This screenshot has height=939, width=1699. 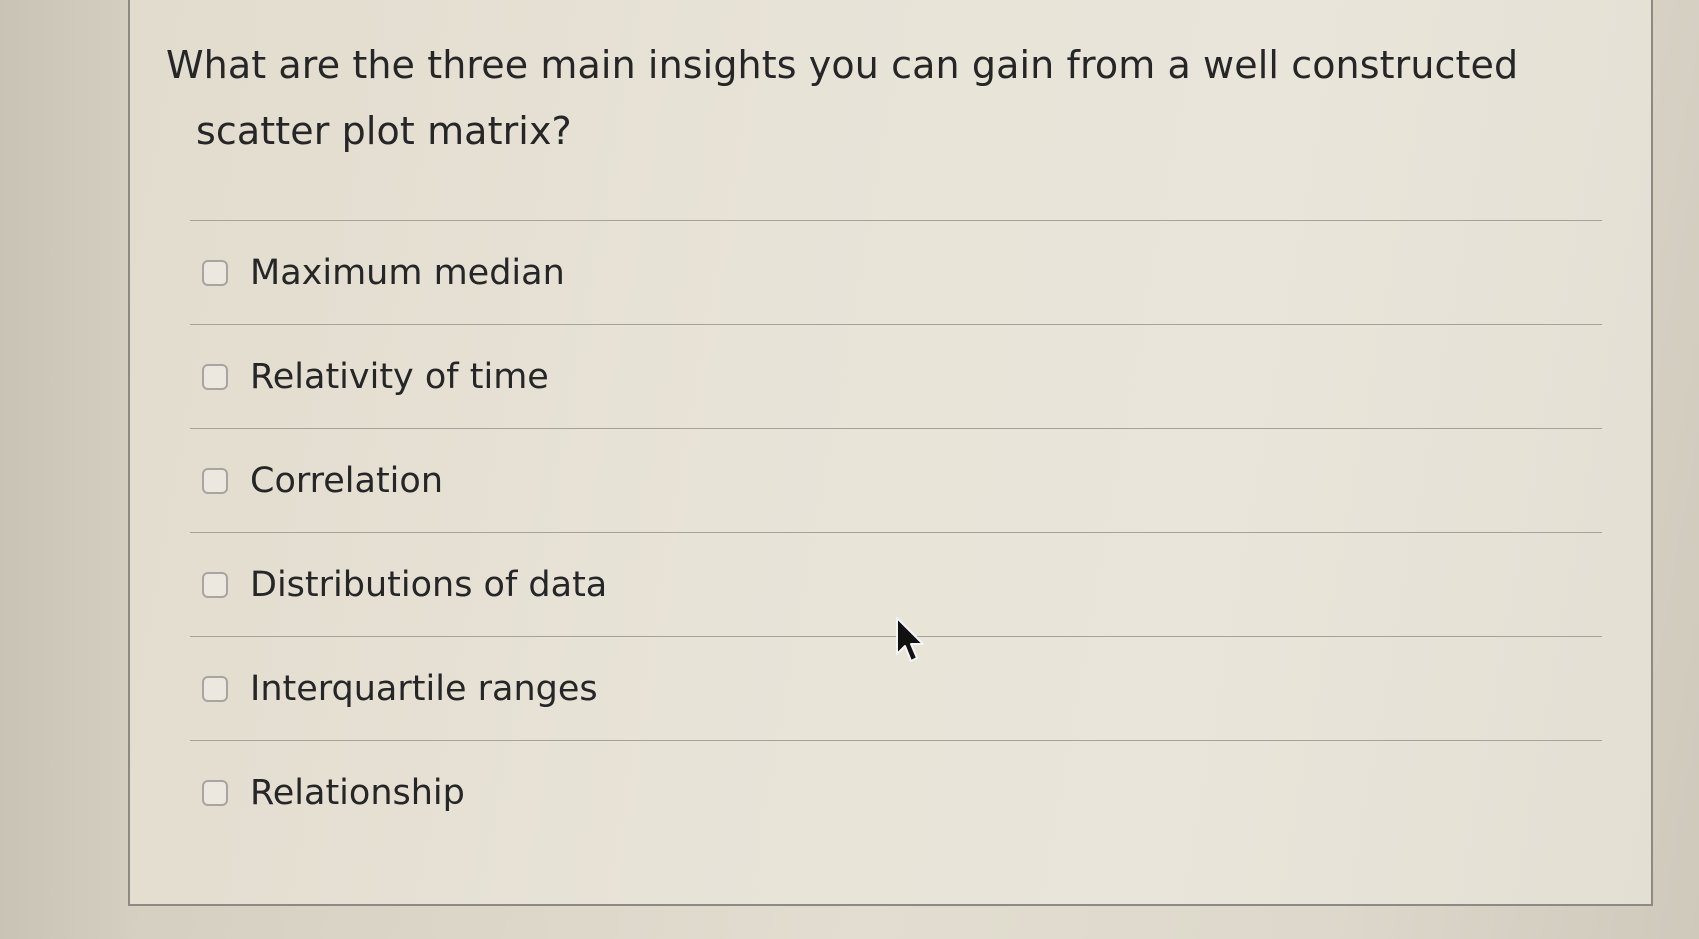 What do you see at coordinates (399, 376) in the screenshot?
I see `answer-label: Relativity of time` at bounding box center [399, 376].